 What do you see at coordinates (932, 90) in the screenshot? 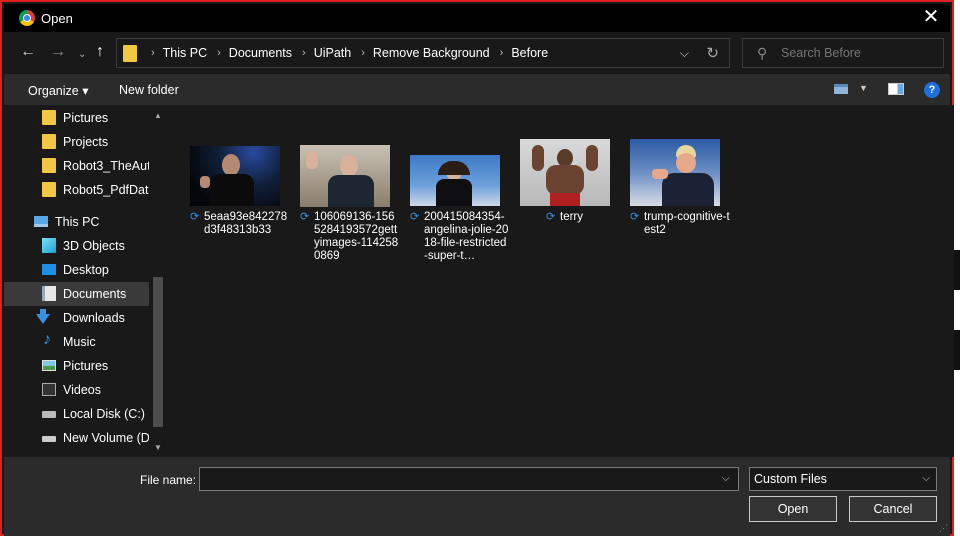
I see `help-icon: ?` at bounding box center [932, 90].